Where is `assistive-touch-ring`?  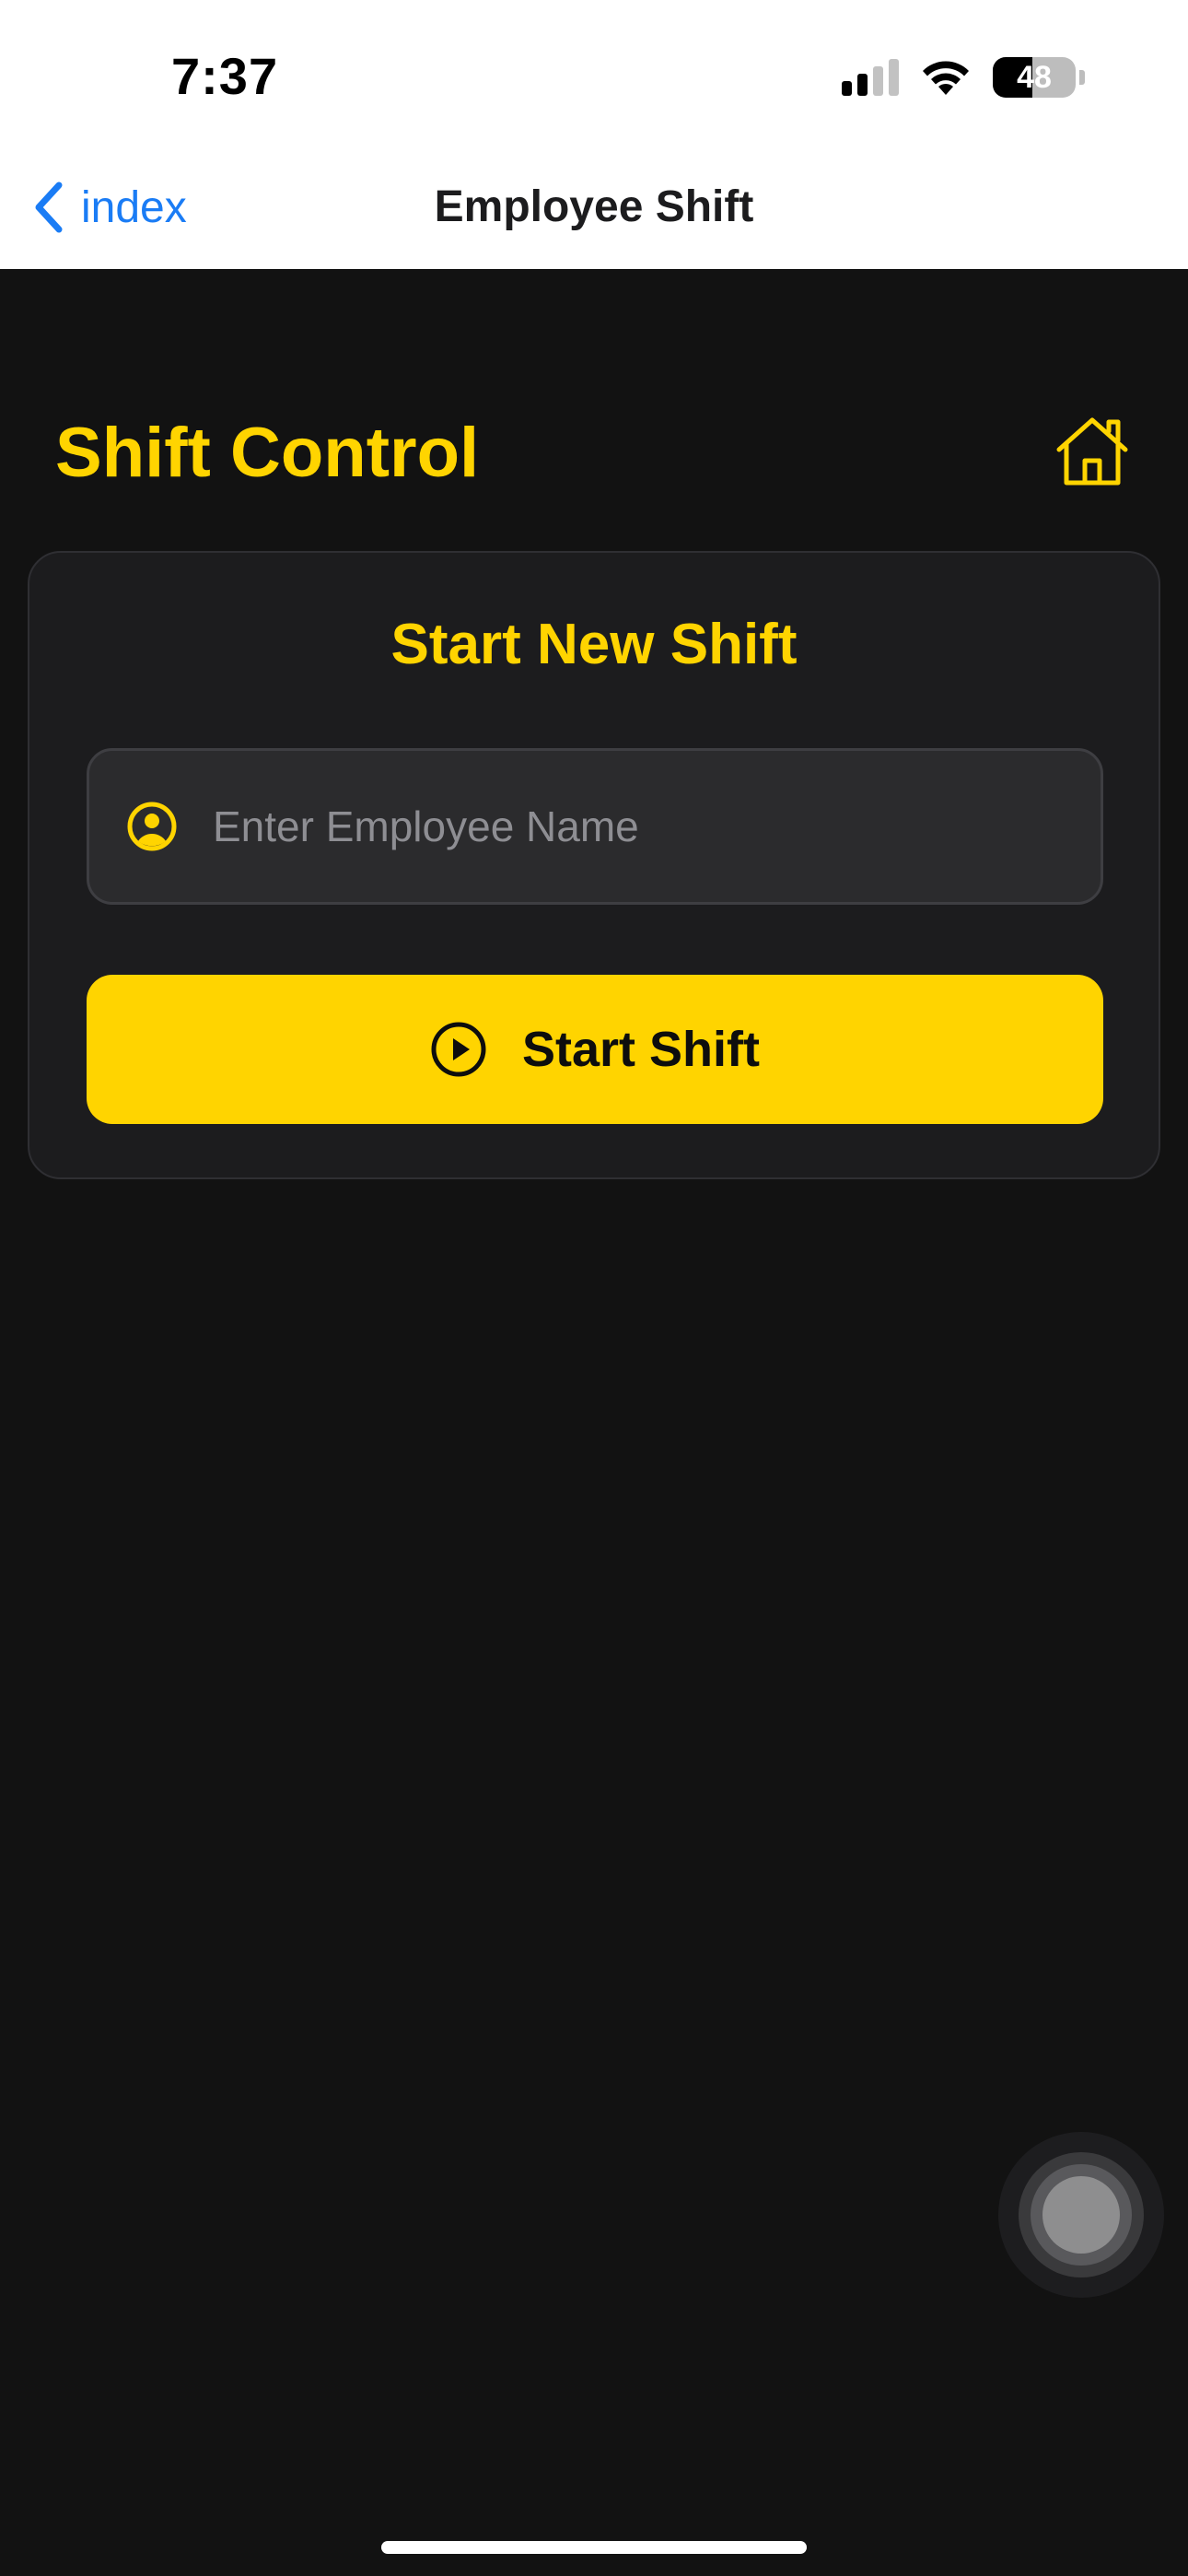 assistive-touch-ring is located at coordinates (1081, 2214).